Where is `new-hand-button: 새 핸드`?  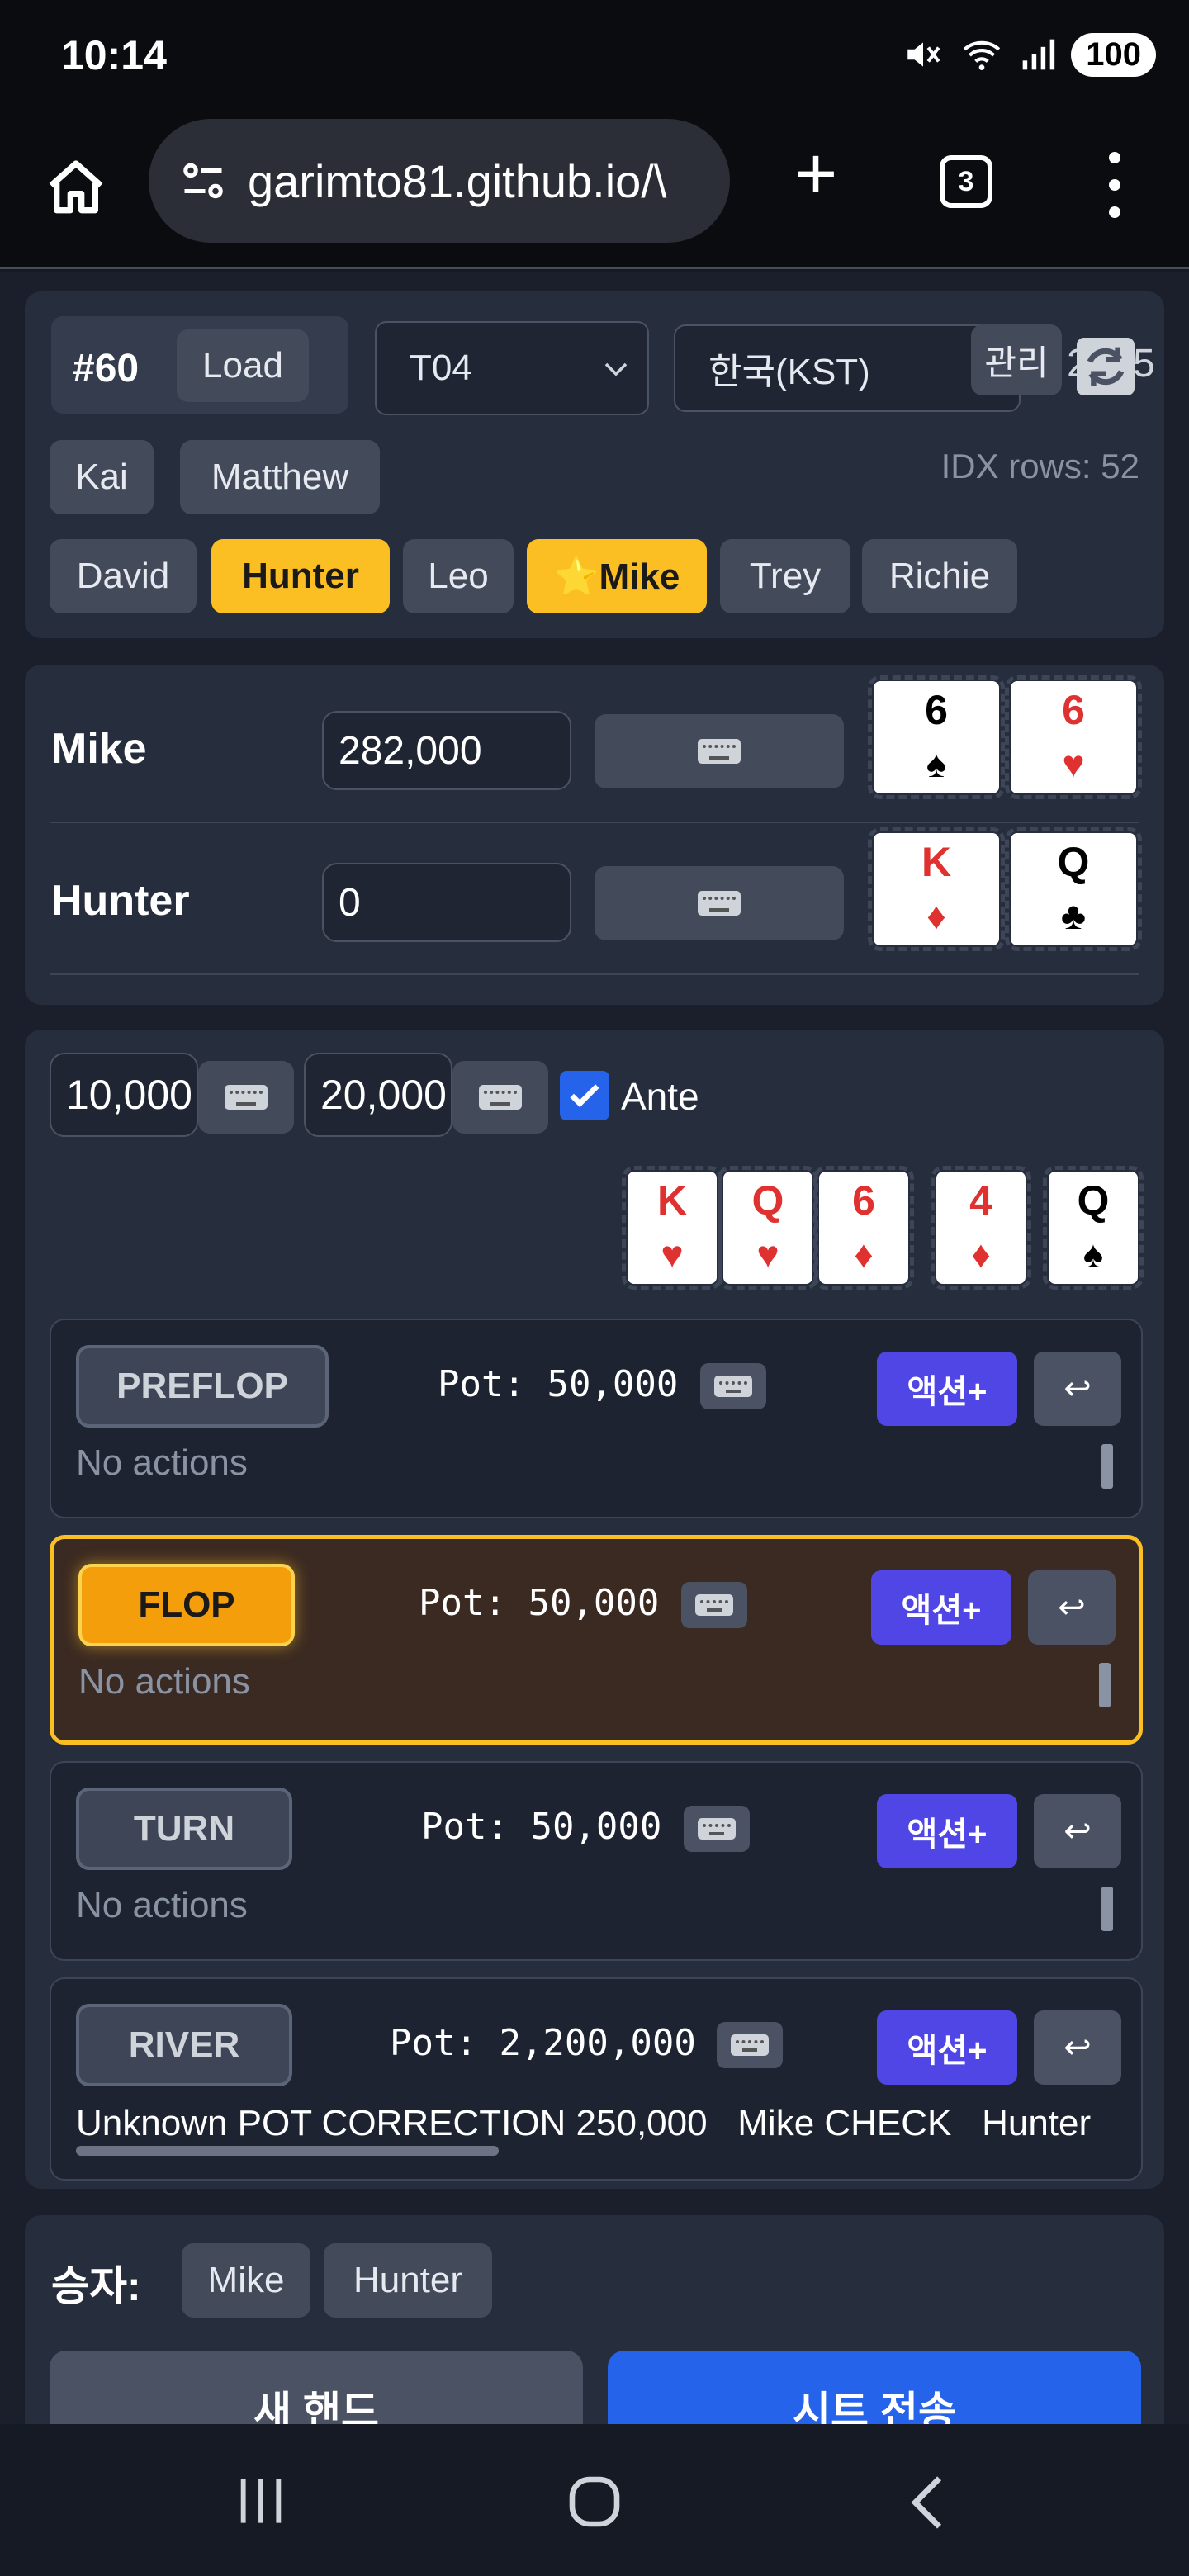 new-hand-button: 새 핸드 is located at coordinates (316, 2387).